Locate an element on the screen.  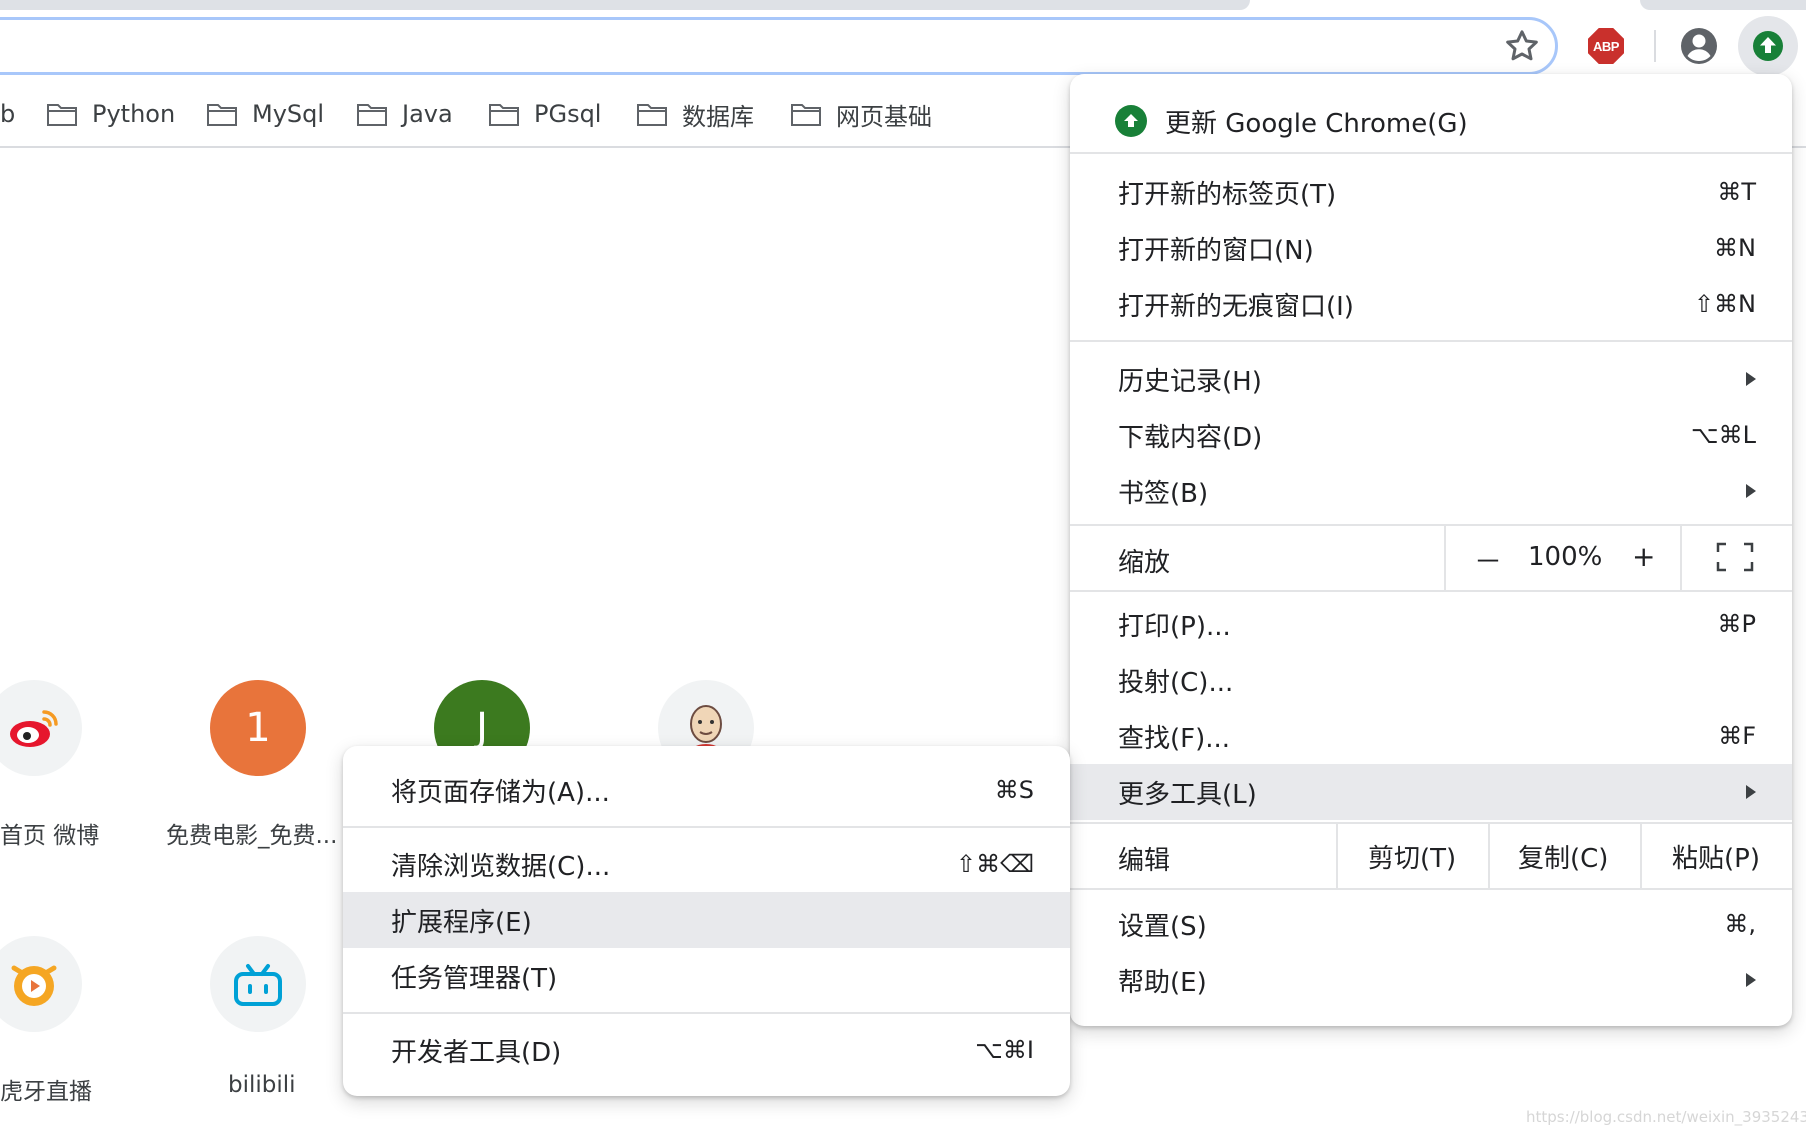
shortcut-bilibili is located at coordinates (258, 984).